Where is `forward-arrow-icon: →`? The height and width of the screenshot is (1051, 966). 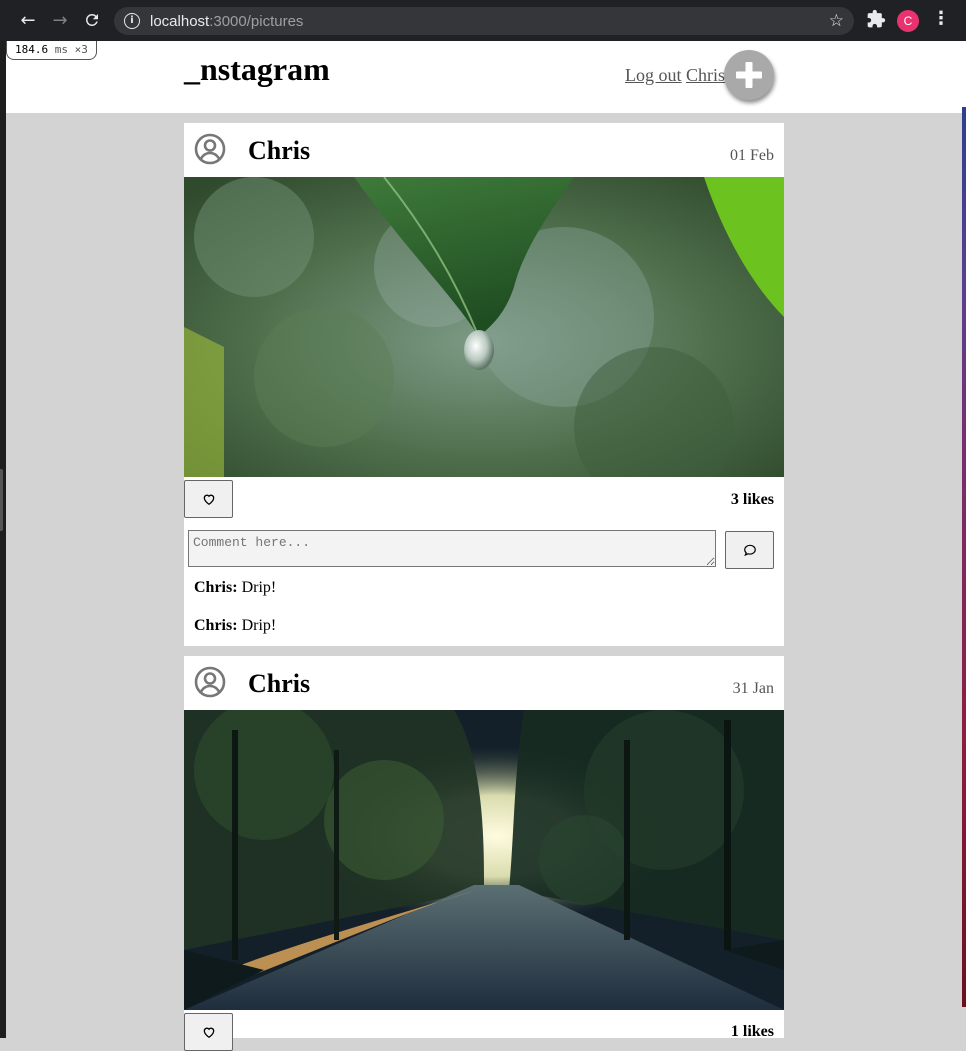 forward-arrow-icon: → is located at coordinates (60, 20).